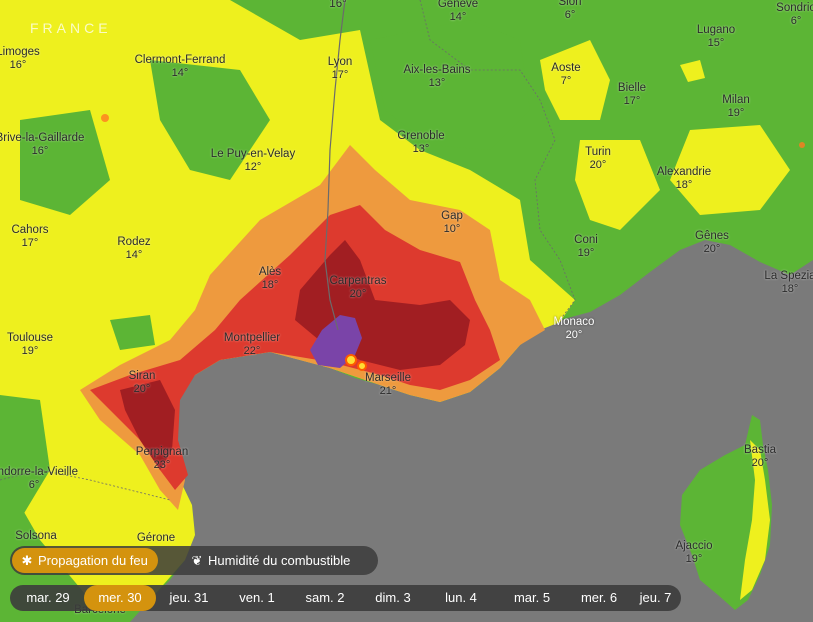 The image size is (813, 622). I want to click on city-name: Sondrio, so click(794, 8).